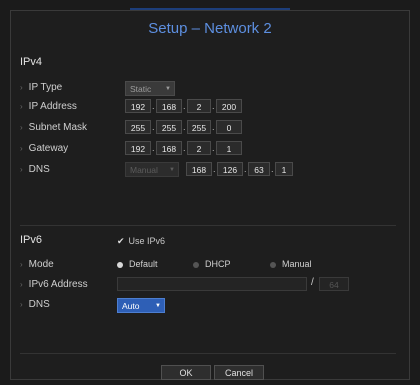 The width and height of the screenshot is (420, 385). I want to click on ipv4-section-label: IPv4, so click(31, 62).